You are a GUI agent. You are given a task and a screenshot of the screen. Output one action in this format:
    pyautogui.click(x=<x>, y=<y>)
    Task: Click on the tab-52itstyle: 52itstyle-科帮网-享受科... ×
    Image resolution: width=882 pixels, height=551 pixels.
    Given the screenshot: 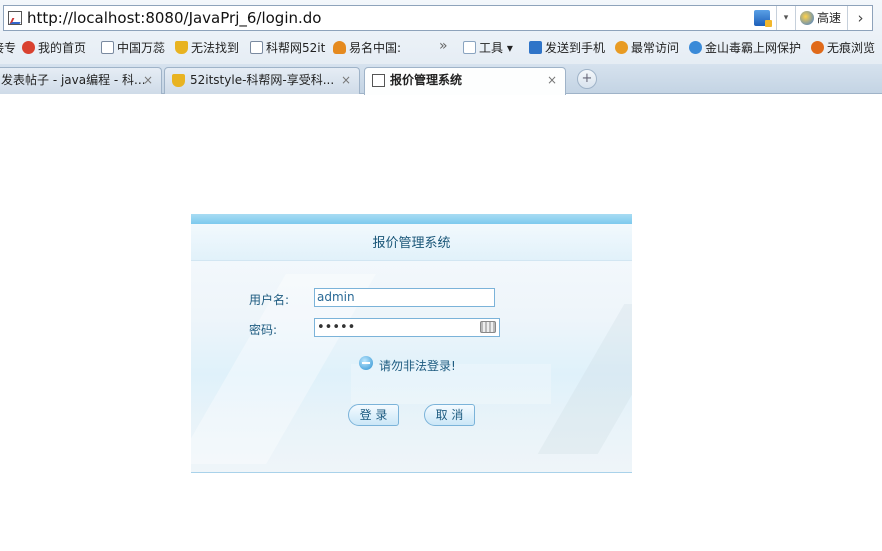 What is the action you would take?
    pyautogui.click(x=262, y=80)
    